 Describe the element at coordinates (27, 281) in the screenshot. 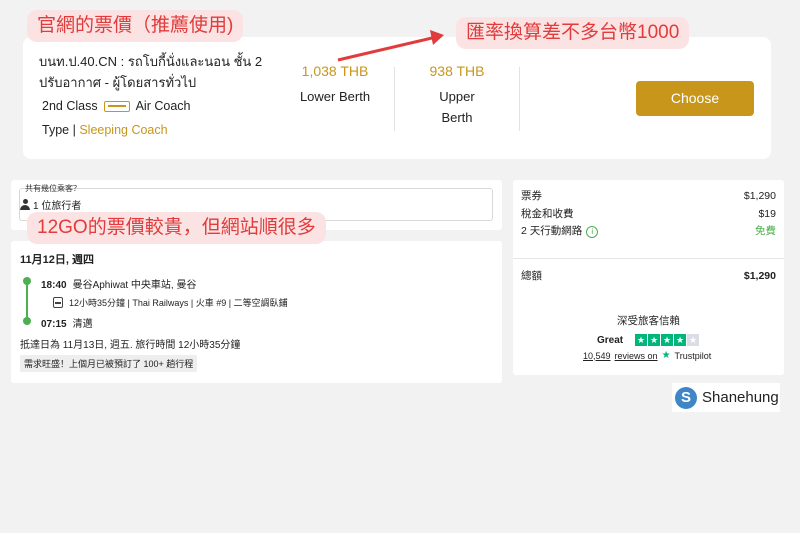

I see `depart-dot-icon` at that location.